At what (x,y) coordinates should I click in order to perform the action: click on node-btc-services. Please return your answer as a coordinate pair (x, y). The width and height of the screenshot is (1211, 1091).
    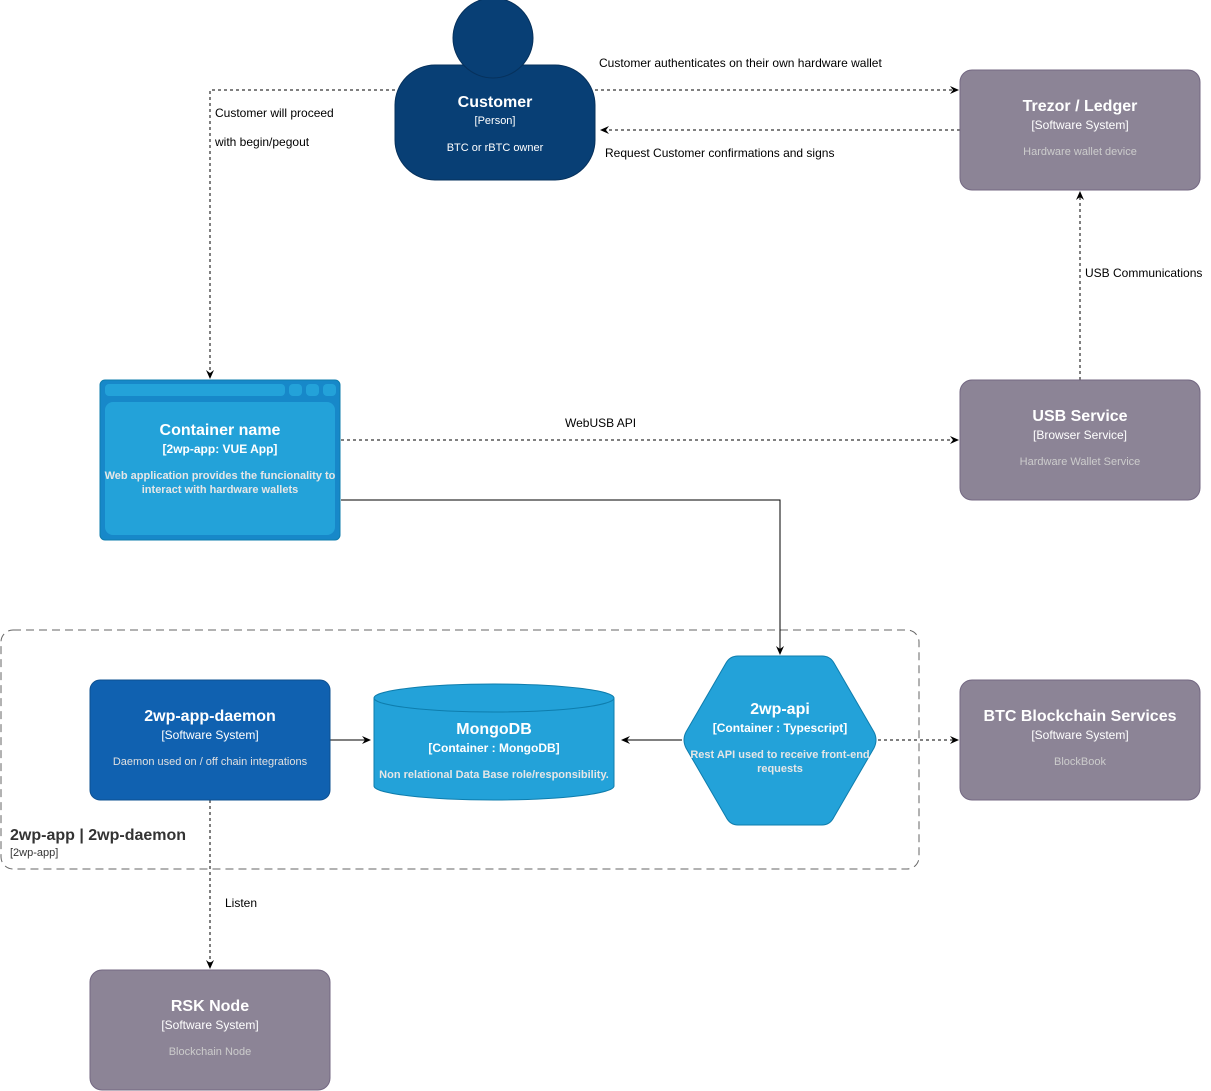
    Looking at the image, I should click on (1080, 740).